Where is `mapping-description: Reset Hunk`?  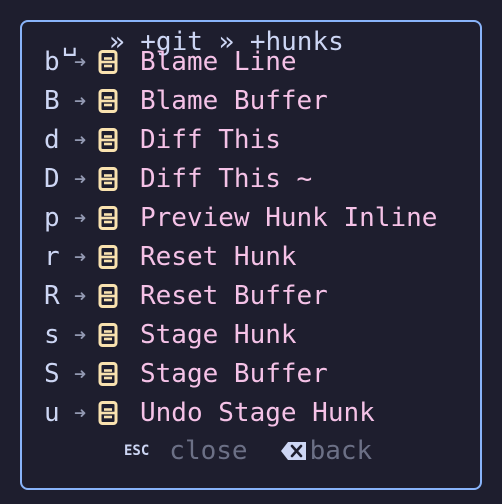
mapping-description: Reset Hunk is located at coordinates (218, 256).